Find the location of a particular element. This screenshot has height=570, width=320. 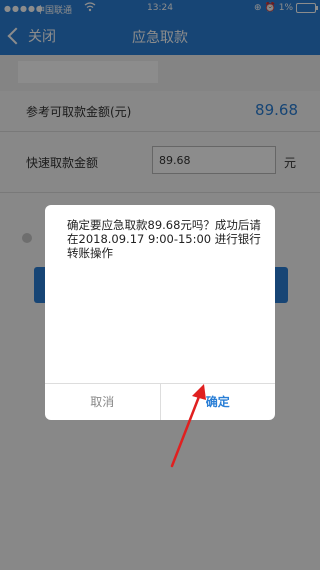

cancel-button: 取消 is located at coordinates (103, 402).